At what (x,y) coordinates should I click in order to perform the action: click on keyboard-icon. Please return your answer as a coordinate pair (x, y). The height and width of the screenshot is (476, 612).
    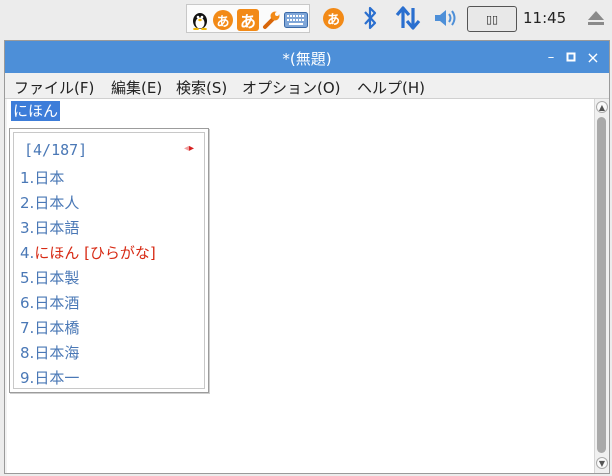
    Looking at the image, I should click on (296, 20).